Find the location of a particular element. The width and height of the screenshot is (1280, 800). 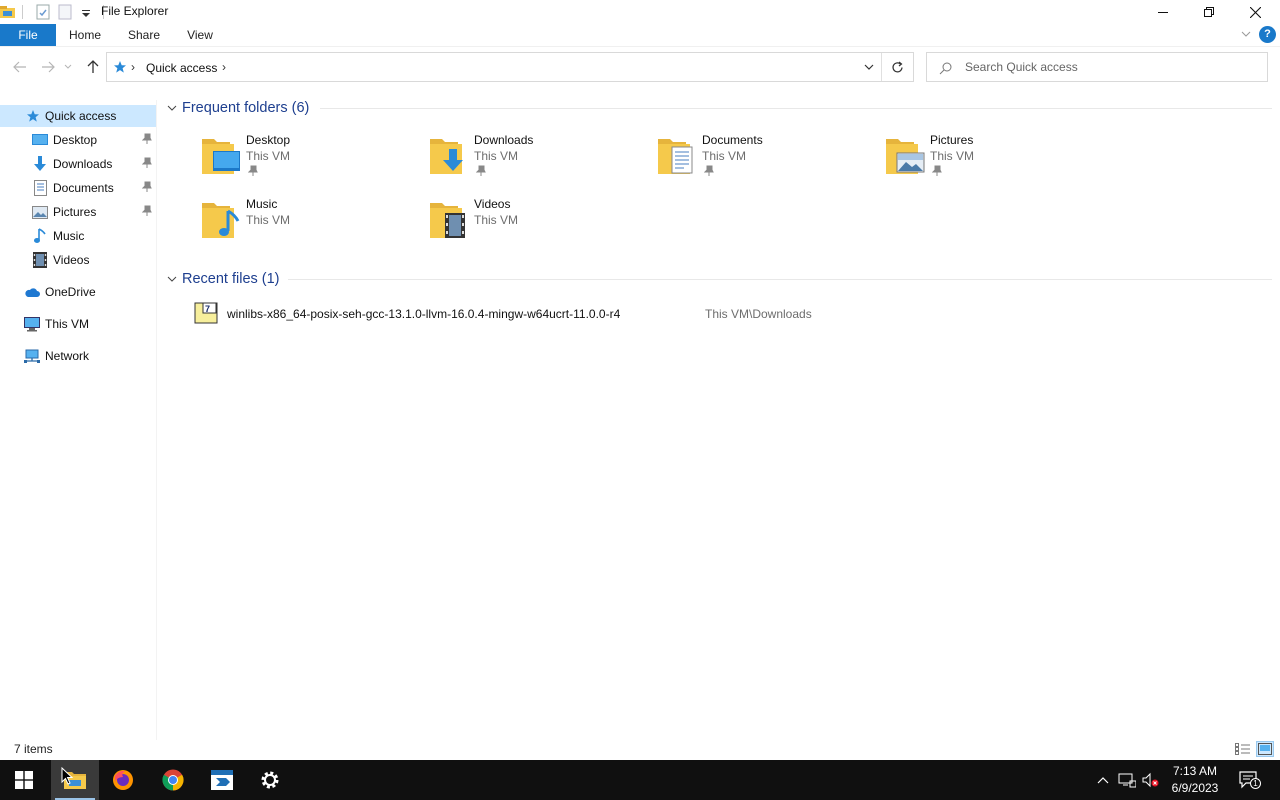

clock-time: 7:13 AM is located at coordinates (1195, 771).